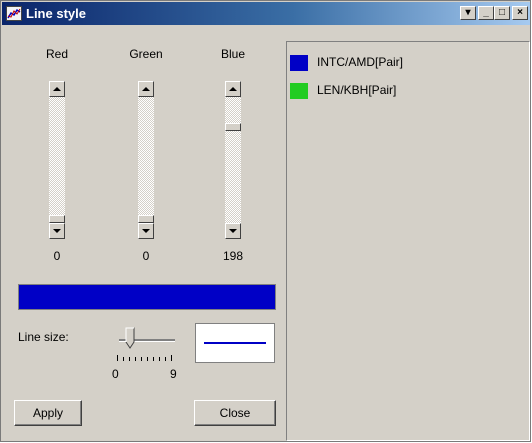 The width and height of the screenshot is (532, 443). What do you see at coordinates (235, 413) in the screenshot?
I see `close-button: Close` at bounding box center [235, 413].